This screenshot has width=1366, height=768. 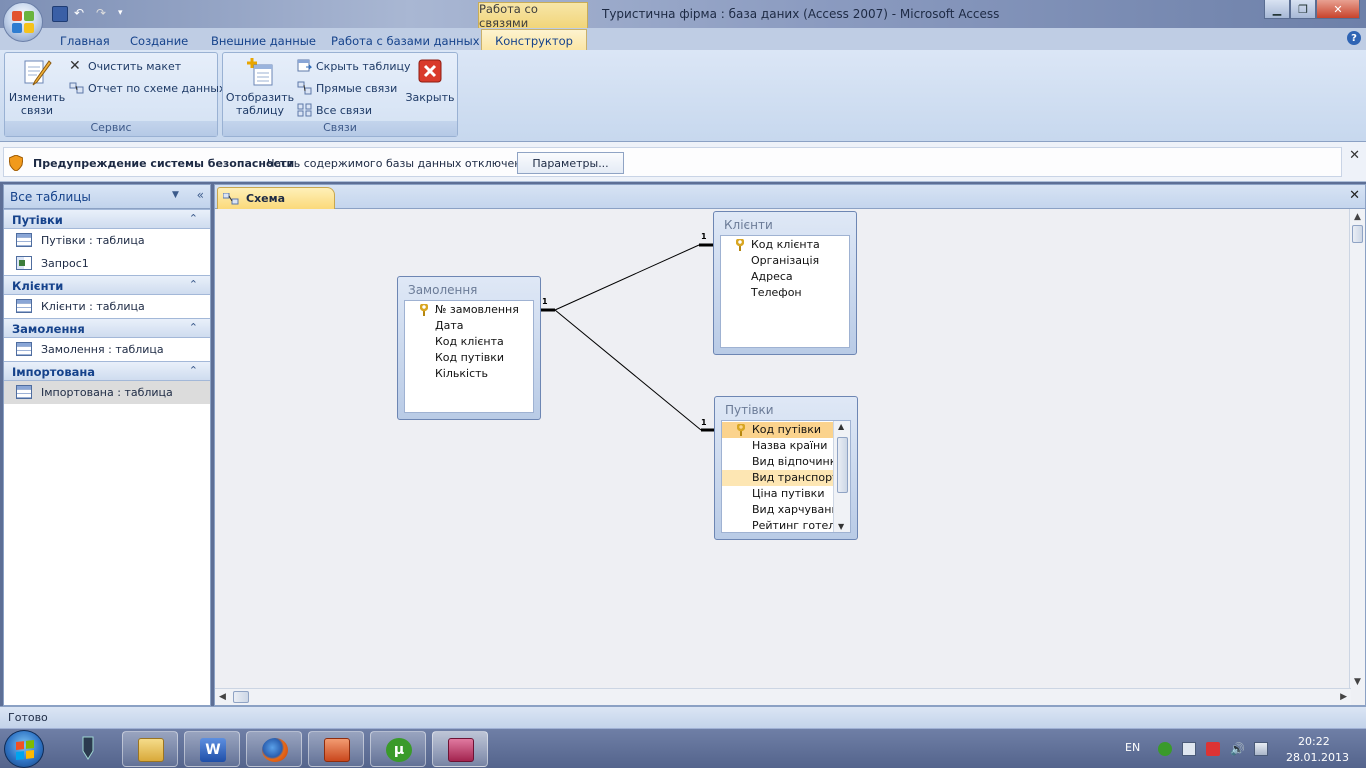 I want to click on relationships-icon, so click(x=230, y=198).